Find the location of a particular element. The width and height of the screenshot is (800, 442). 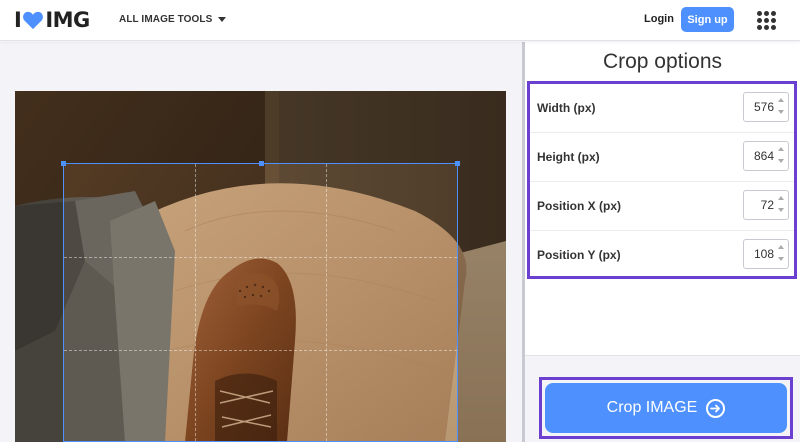

height-input: 864 is located at coordinates (766, 156).